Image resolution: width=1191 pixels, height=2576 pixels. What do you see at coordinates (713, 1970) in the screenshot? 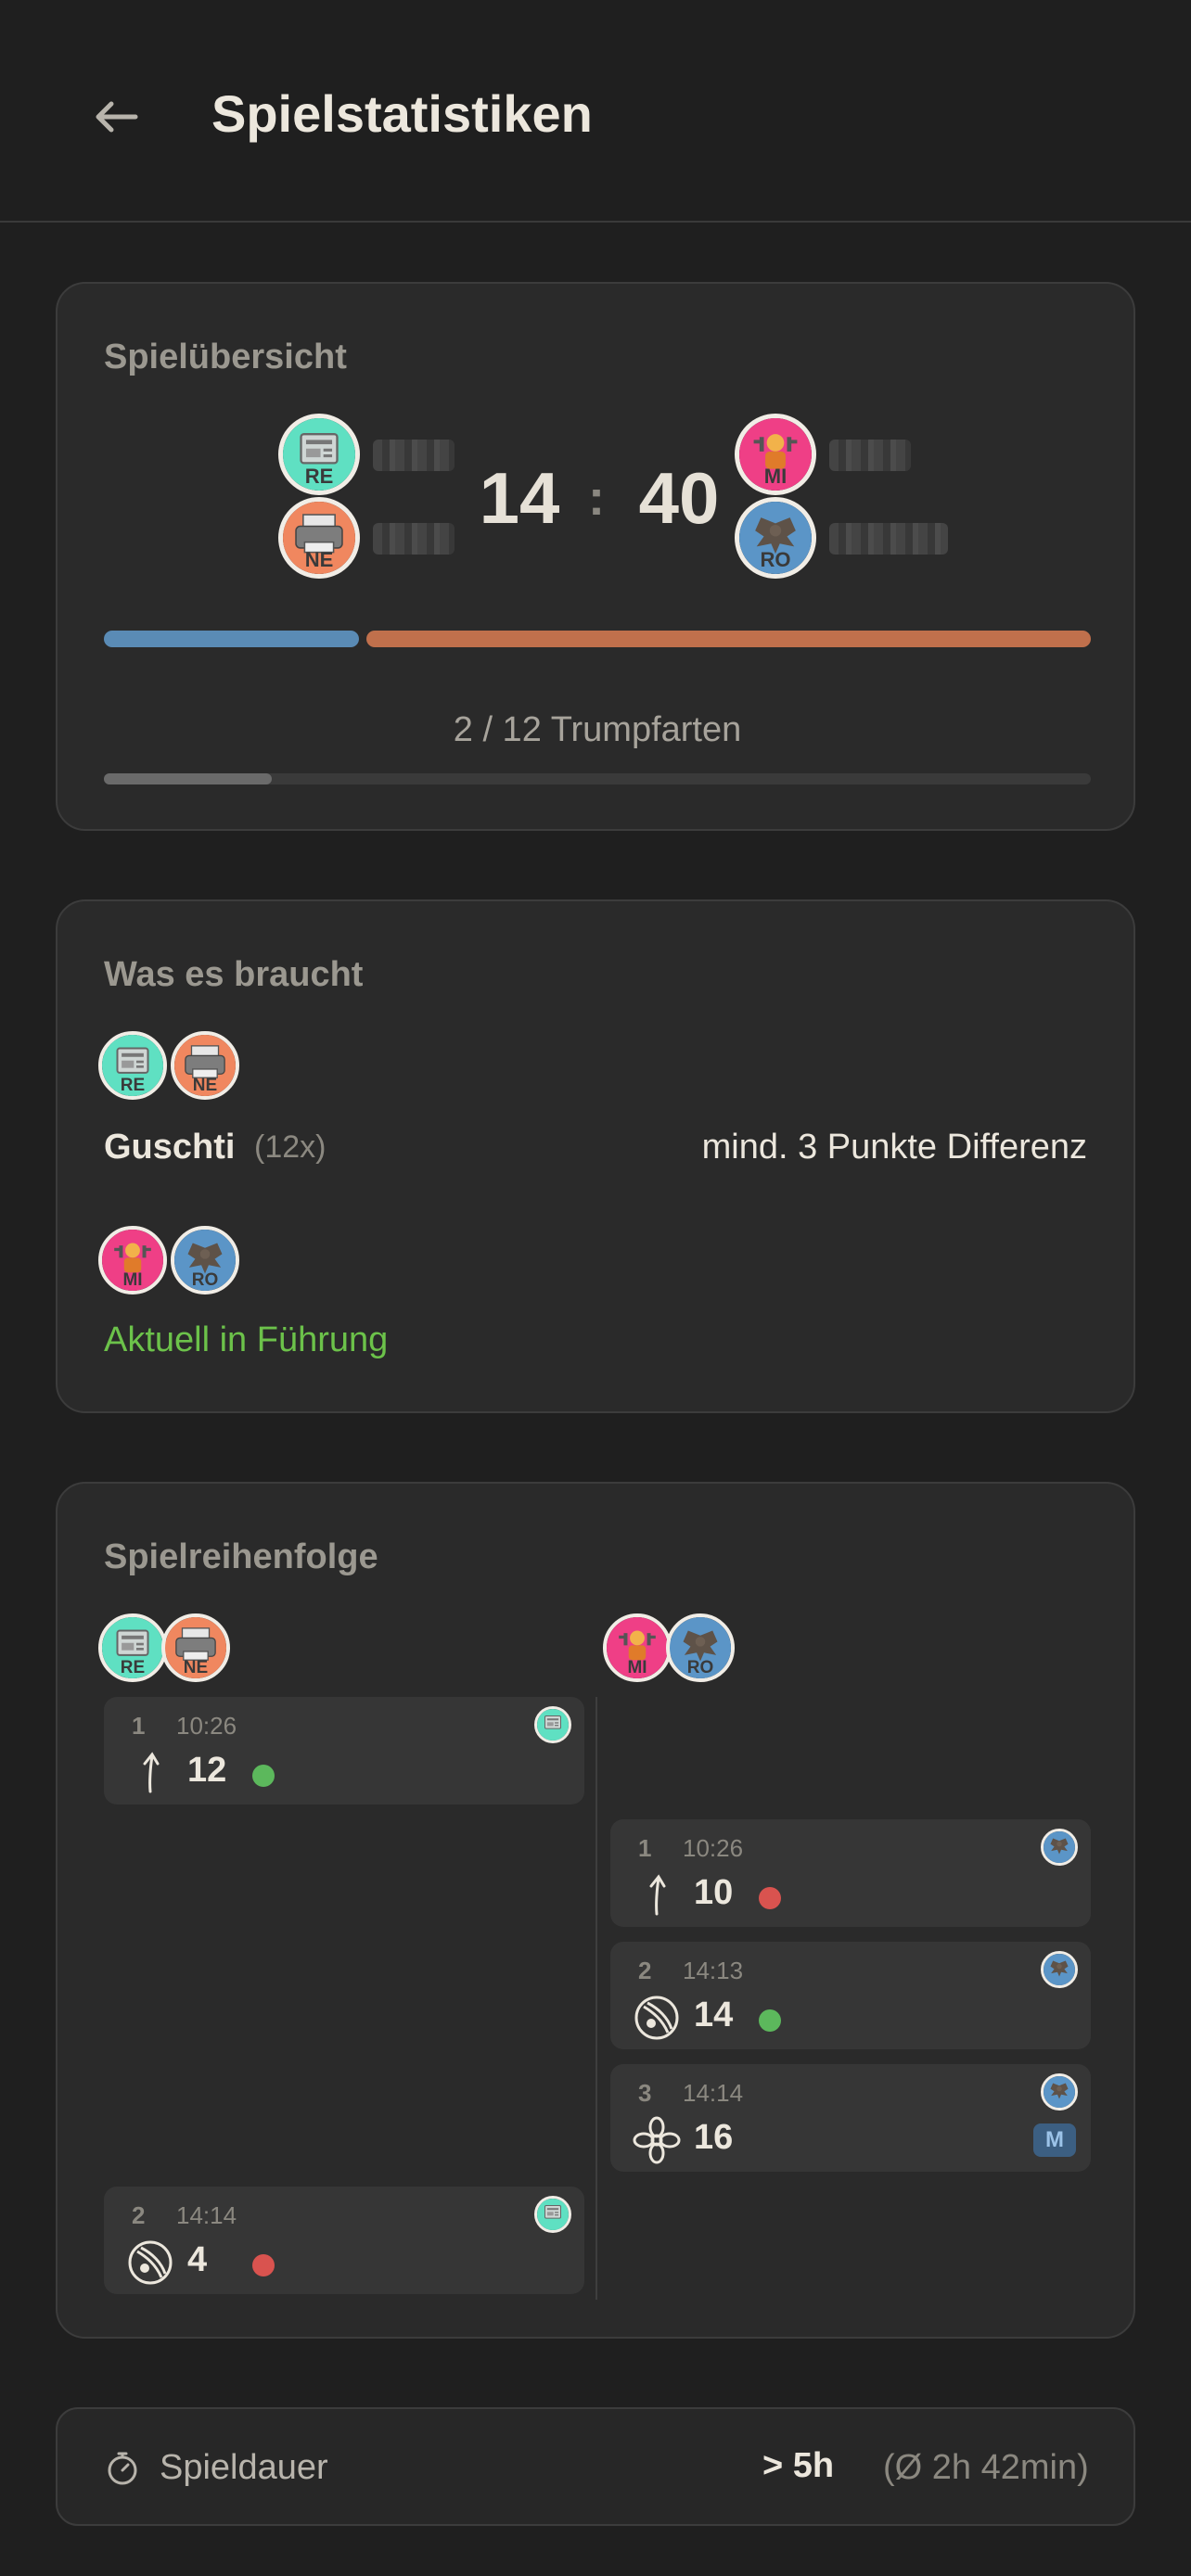
I see `round-time: 14:13` at bounding box center [713, 1970].